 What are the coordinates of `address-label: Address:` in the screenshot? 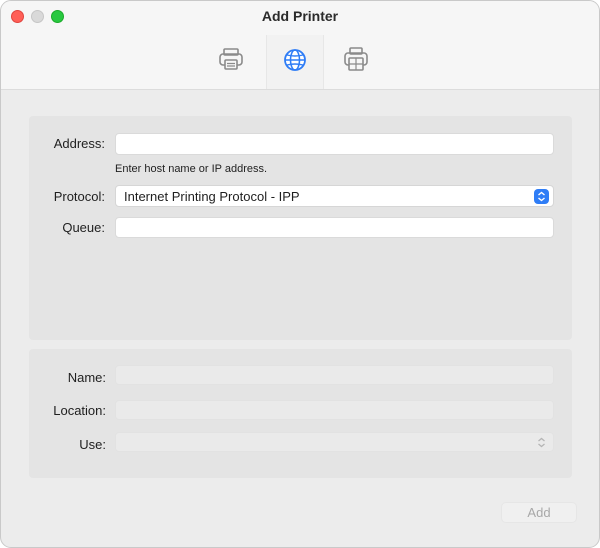 It's located at (79, 143).